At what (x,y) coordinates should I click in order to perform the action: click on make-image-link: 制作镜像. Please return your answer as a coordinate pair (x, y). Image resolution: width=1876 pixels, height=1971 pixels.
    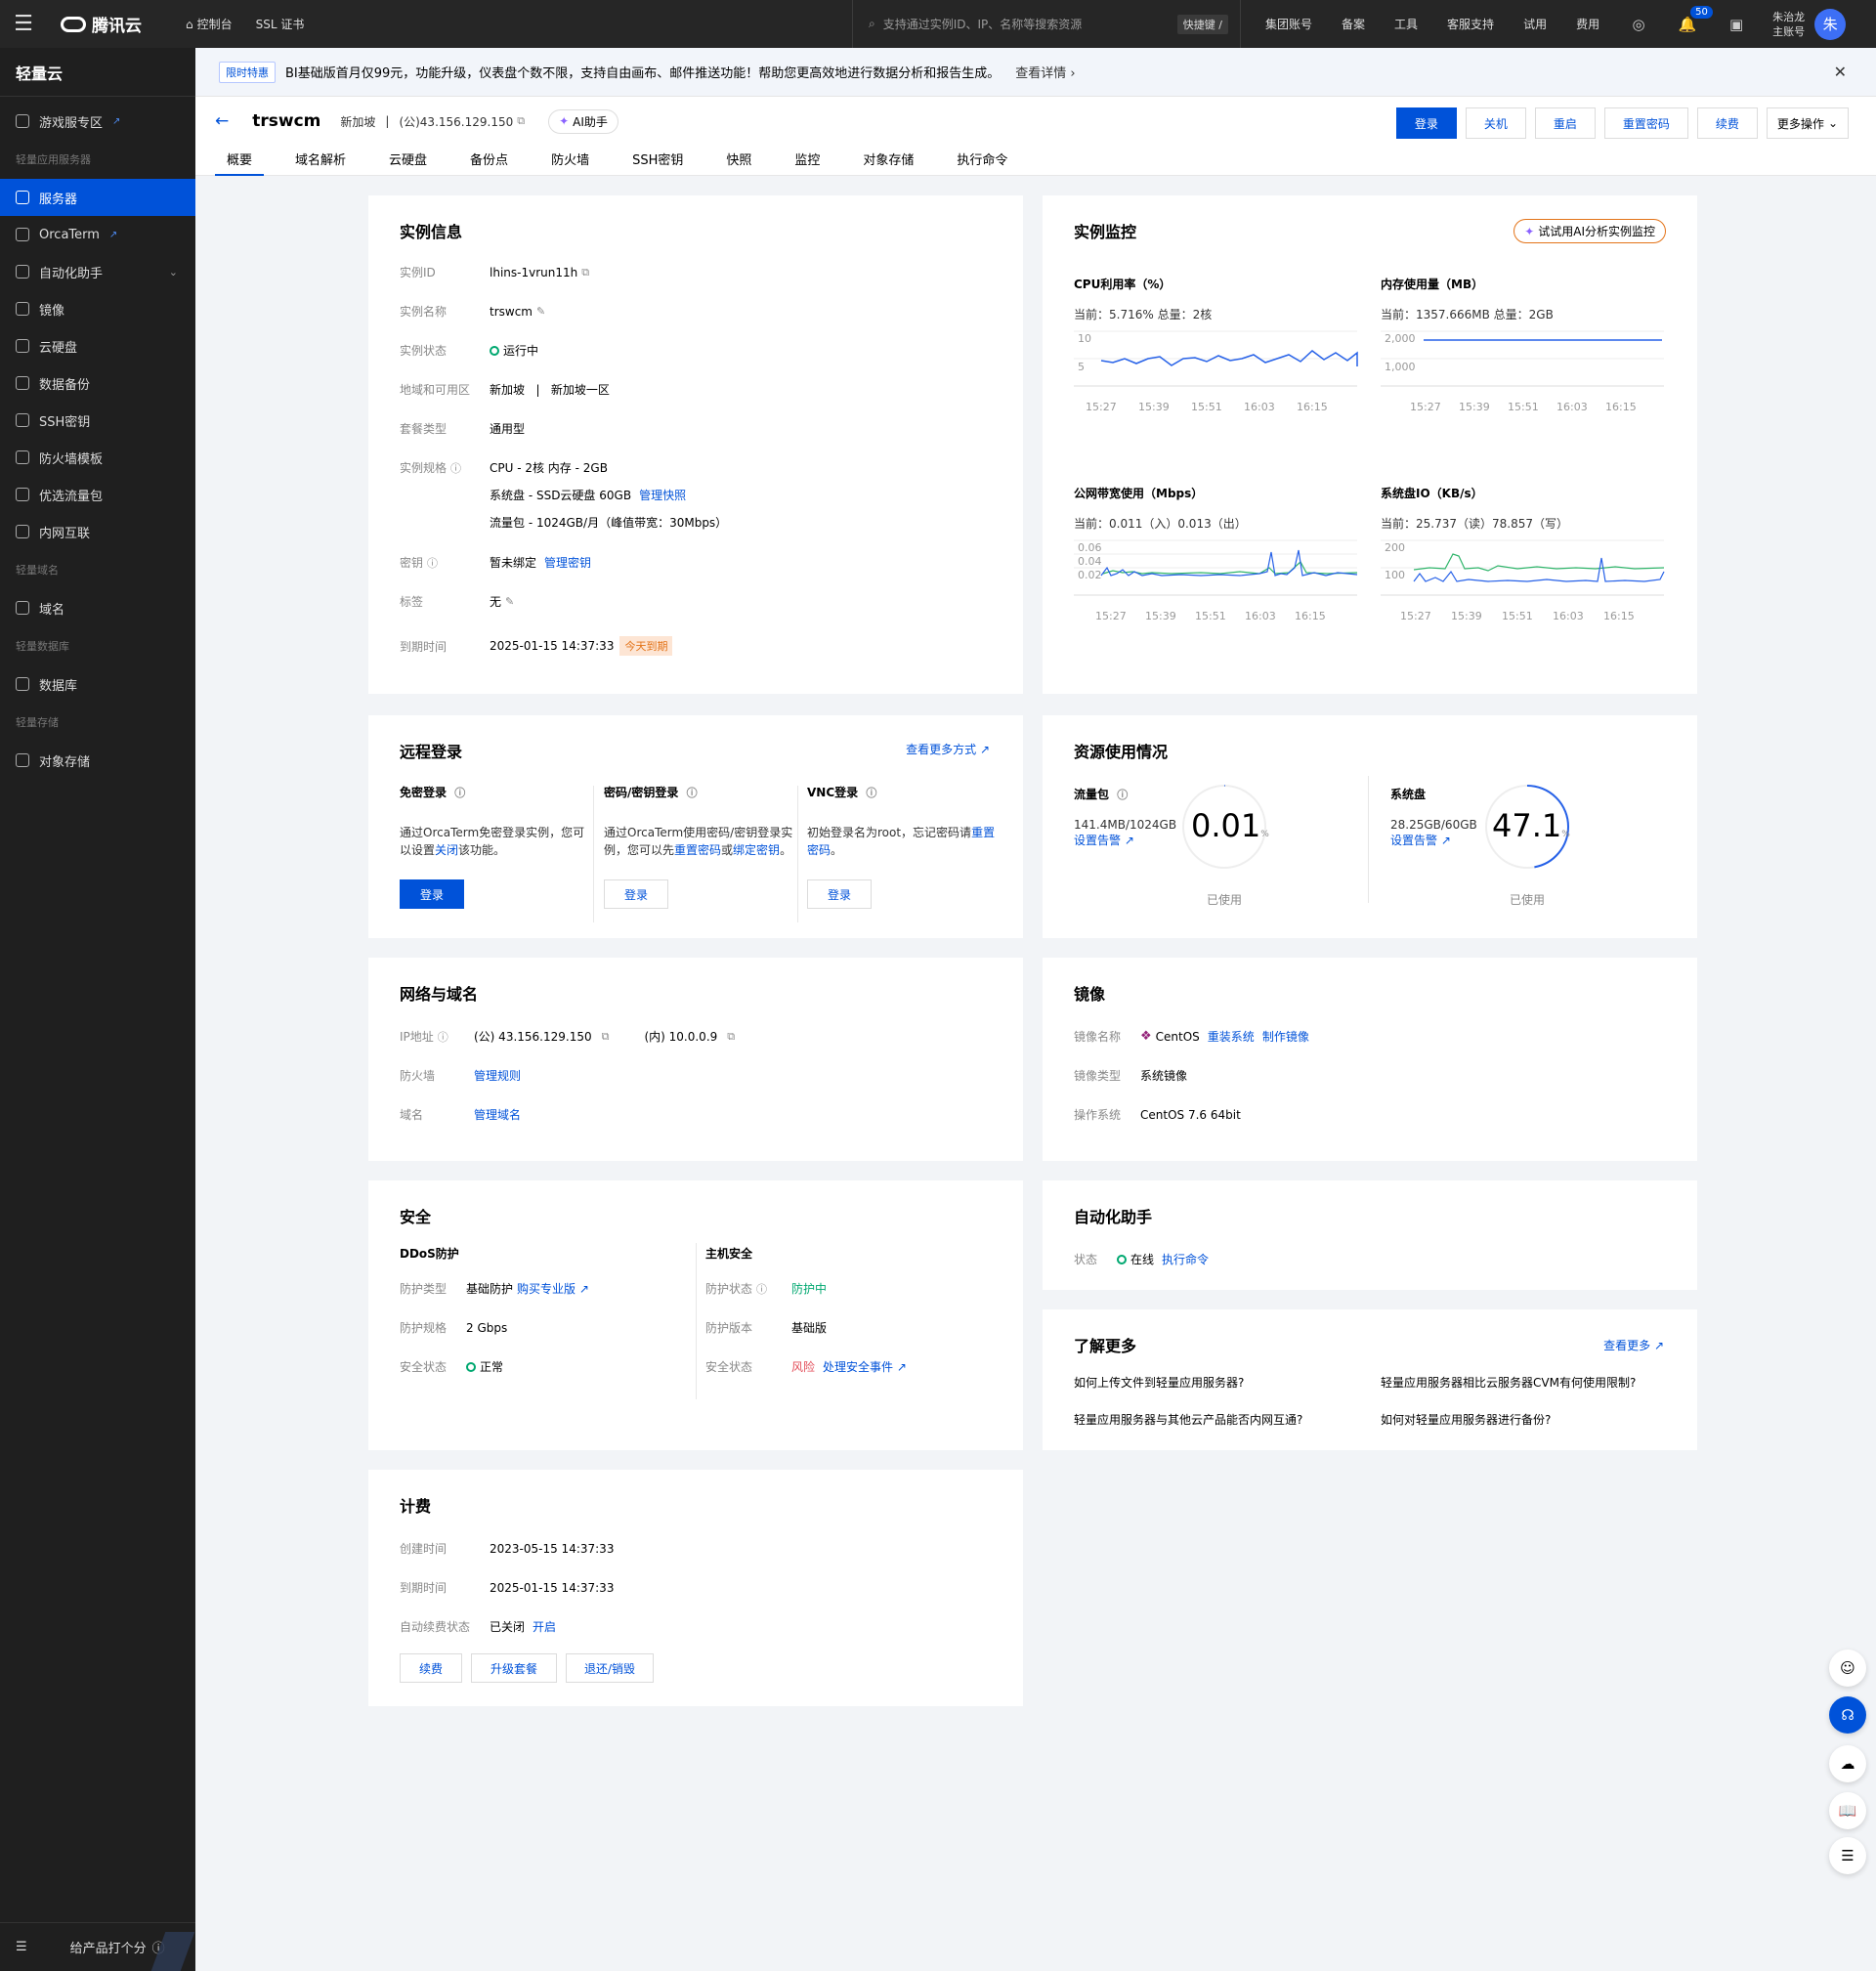
    Looking at the image, I should click on (1285, 1037).